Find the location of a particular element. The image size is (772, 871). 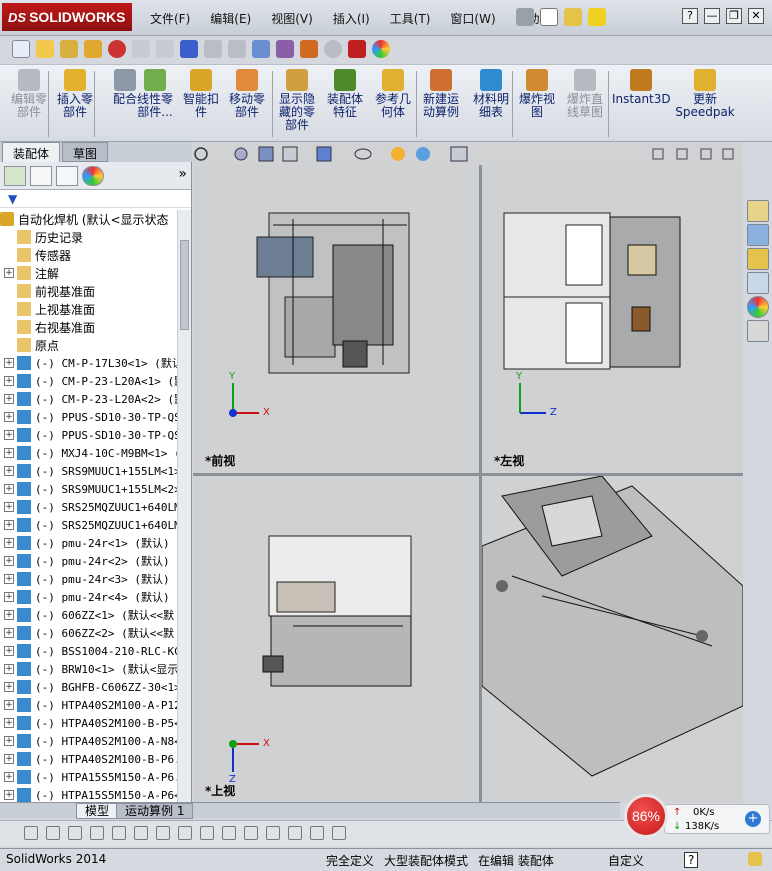

design-library-icon is located at coordinates (758, 235).